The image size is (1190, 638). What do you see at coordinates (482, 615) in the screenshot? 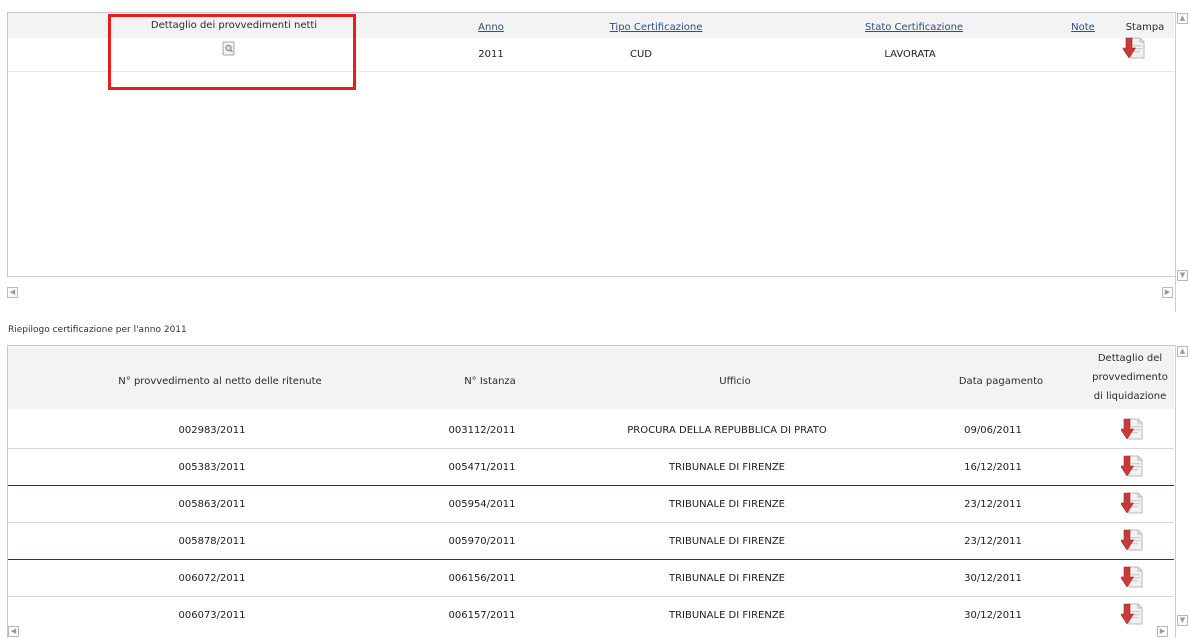
I see `cell-request: 006157/2011` at bounding box center [482, 615].